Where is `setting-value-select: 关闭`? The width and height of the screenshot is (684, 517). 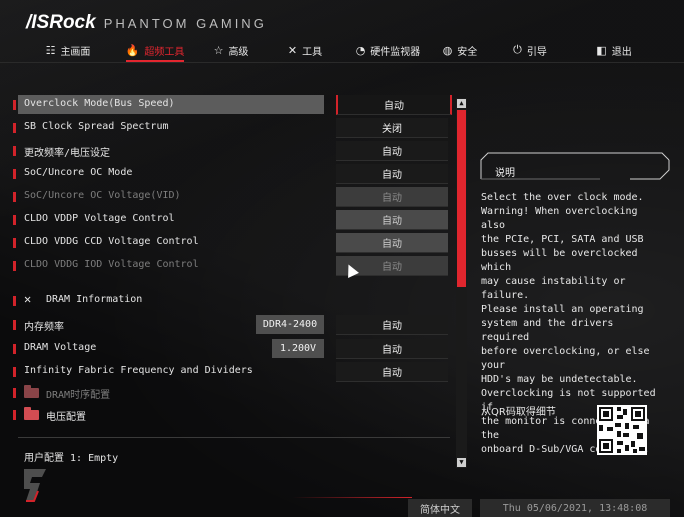
setting-value-select: 关闭 is located at coordinates (392, 128).